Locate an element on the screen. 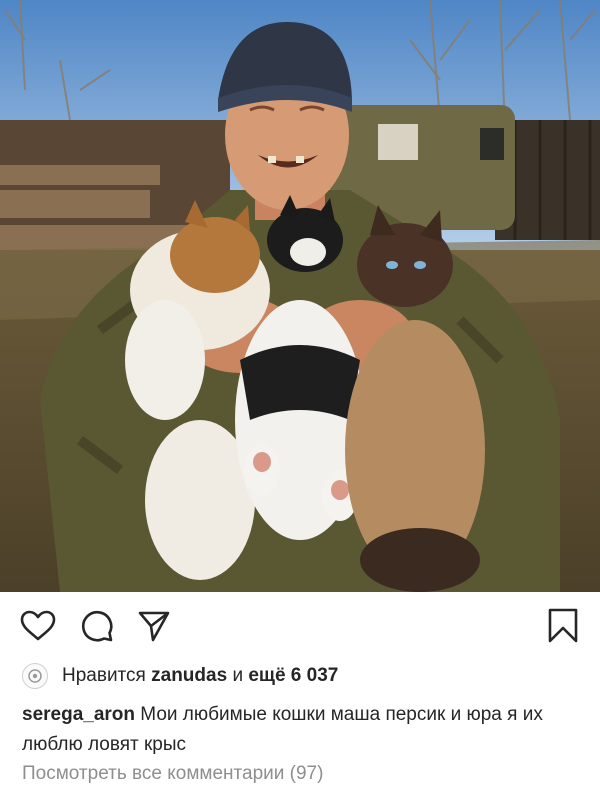 This screenshot has height=789, width=600. likes-connector: и is located at coordinates (238, 675).